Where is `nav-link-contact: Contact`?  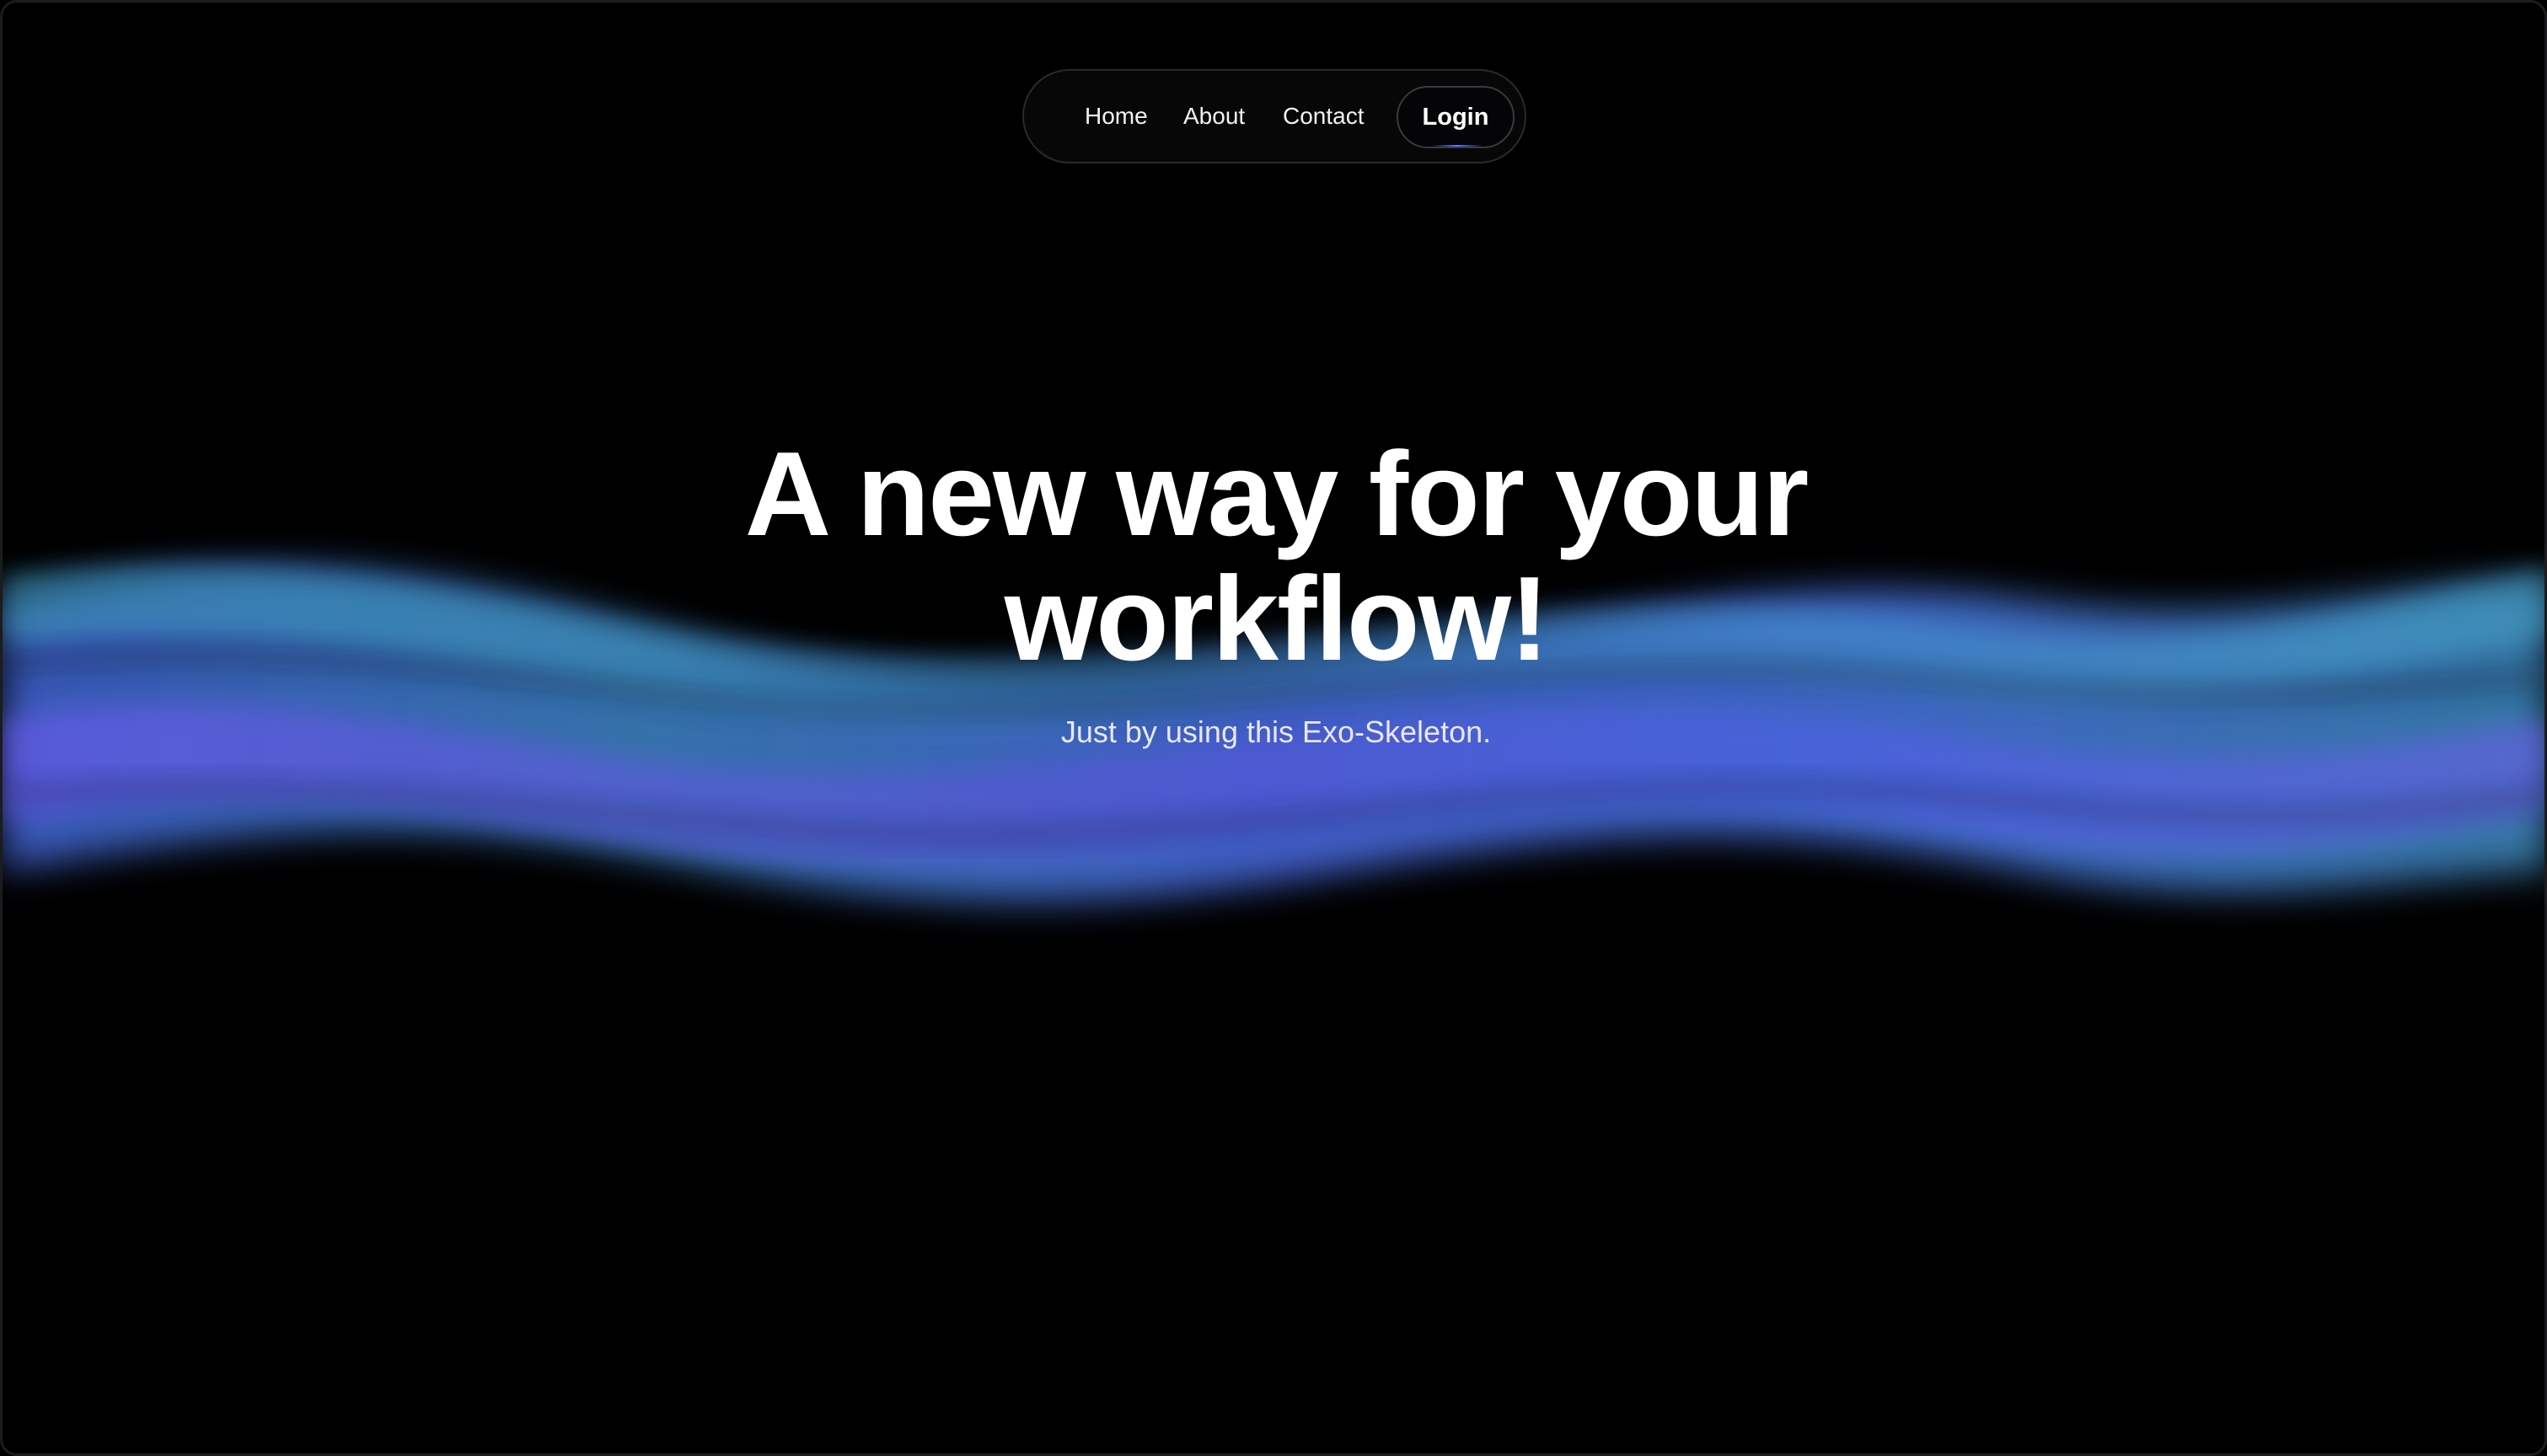
nav-link-contact: Contact is located at coordinates (1324, 116).